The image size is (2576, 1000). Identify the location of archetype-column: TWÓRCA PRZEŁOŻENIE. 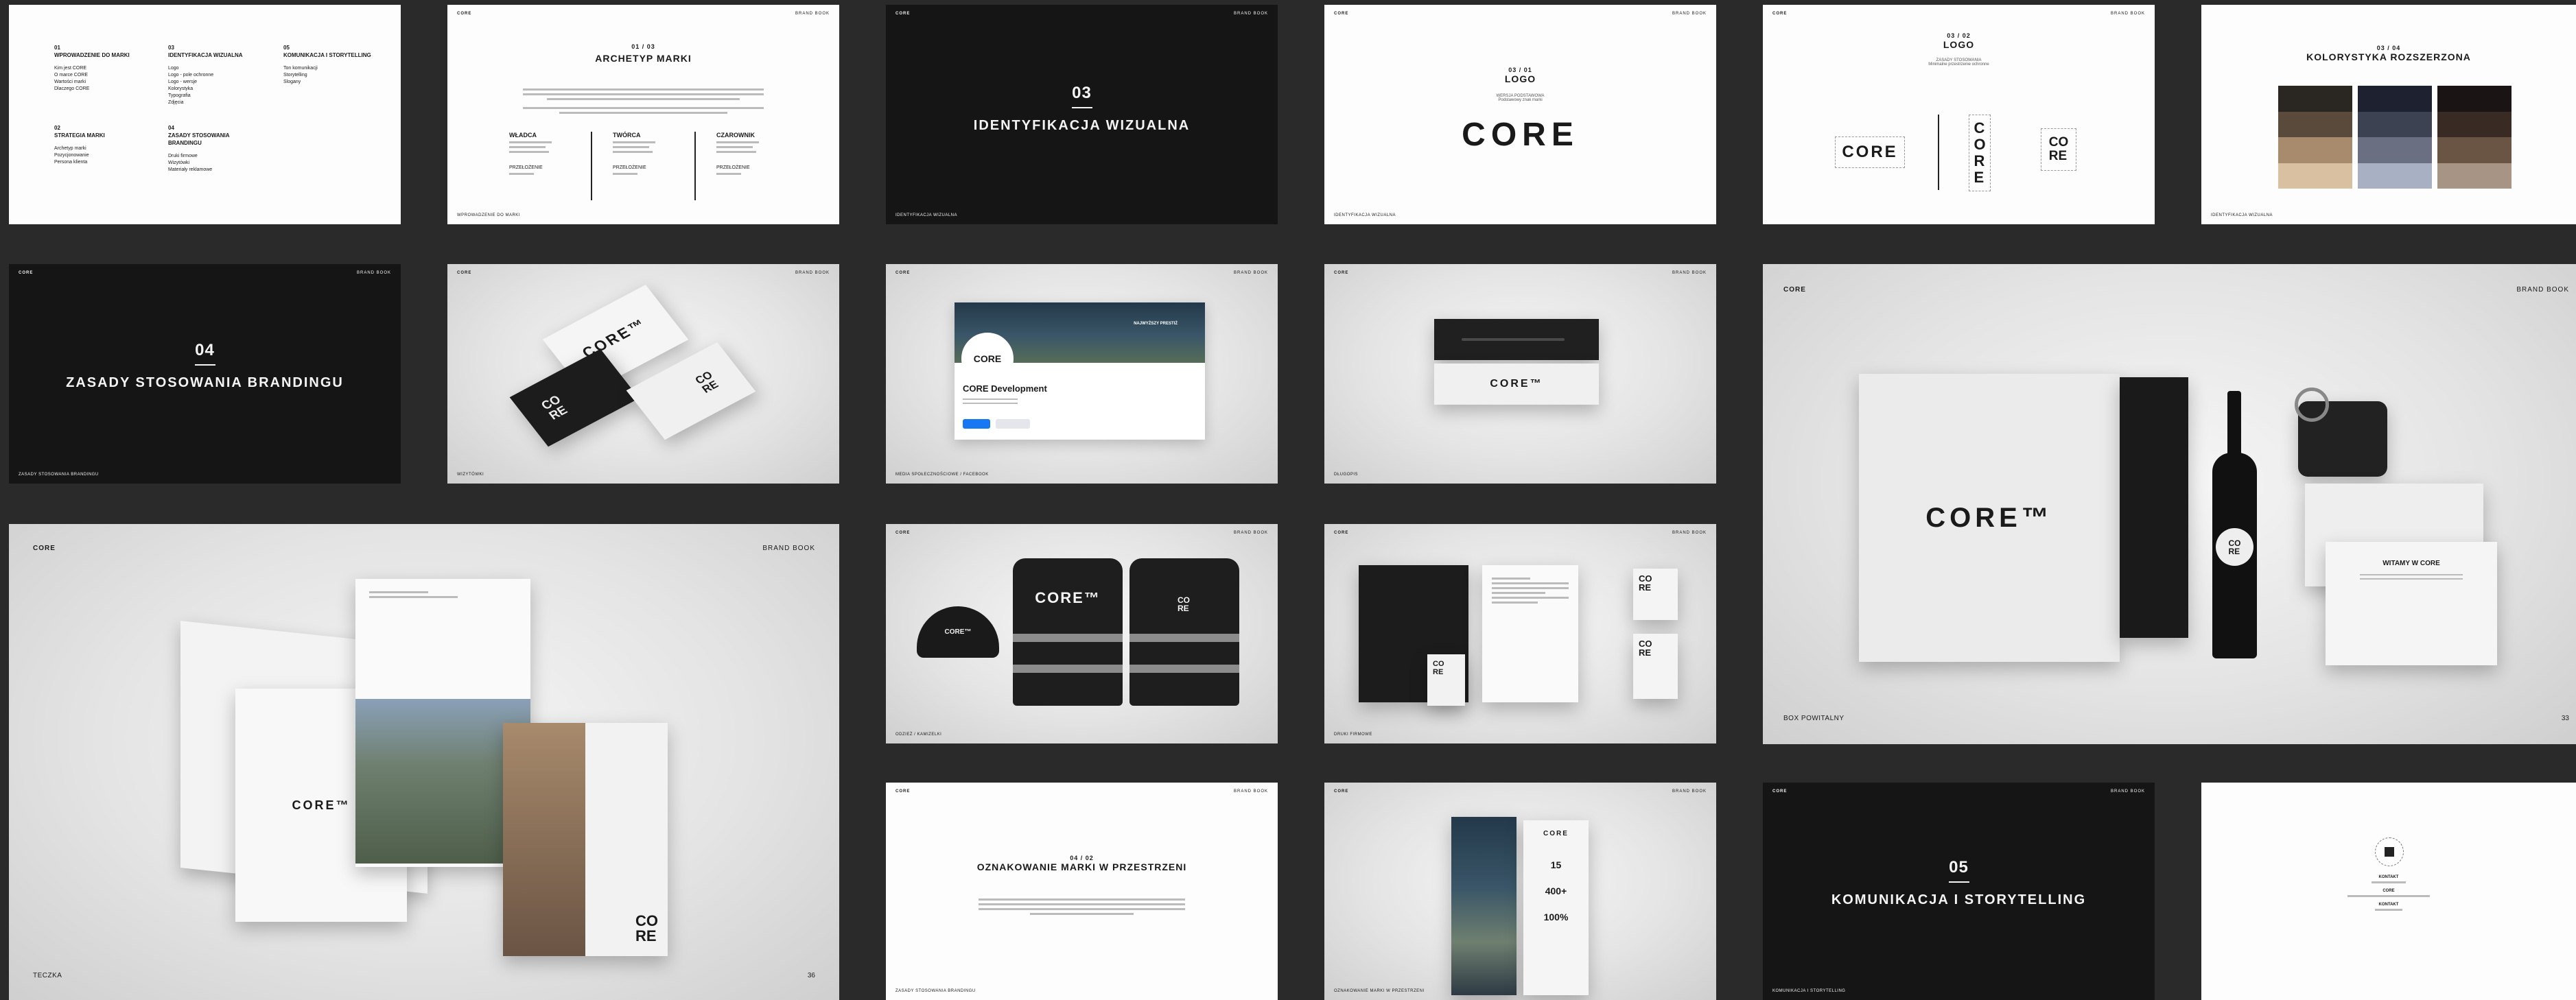
(644, 166).